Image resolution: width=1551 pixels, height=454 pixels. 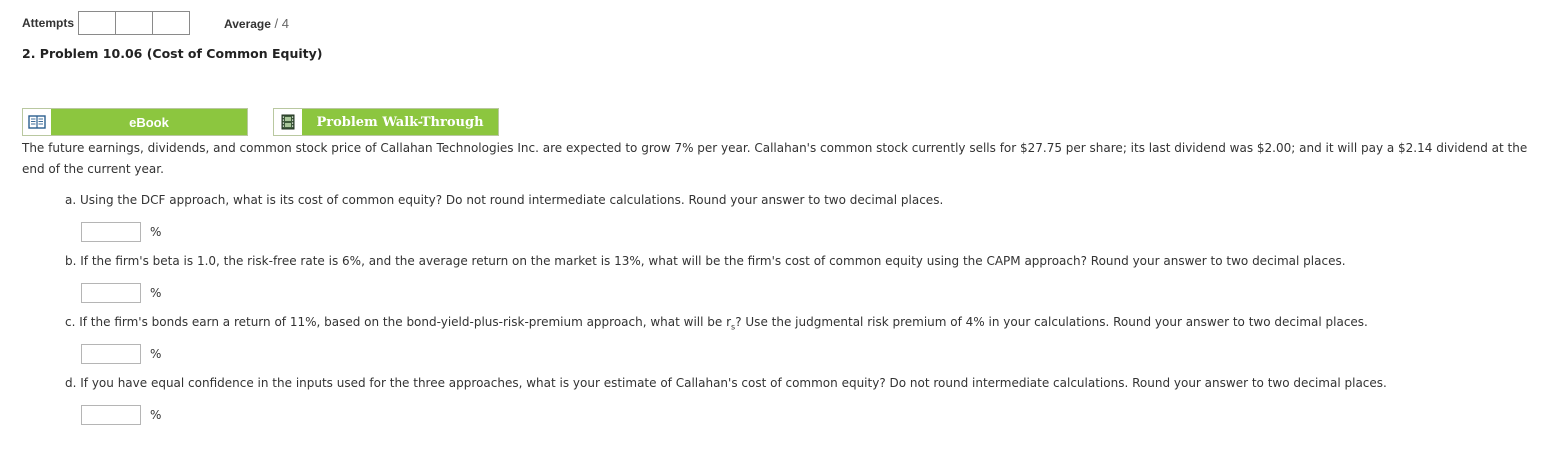 What do you see at coordinates (247, 23) in the screenshot?
I see `average-label: Average` at bounding box center [247, 23].